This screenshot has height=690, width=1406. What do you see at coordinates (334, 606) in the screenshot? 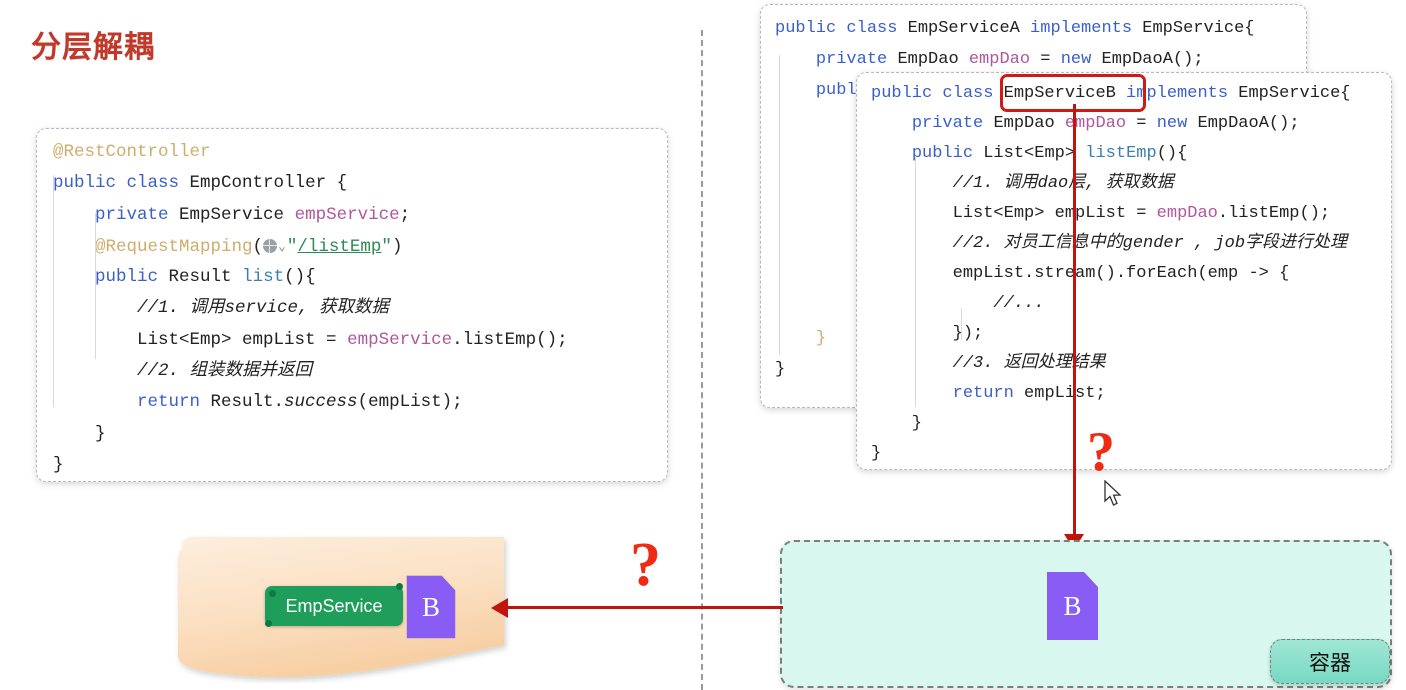
I see `emp-service-tag: EmpService` at bounding box center [334, 606].